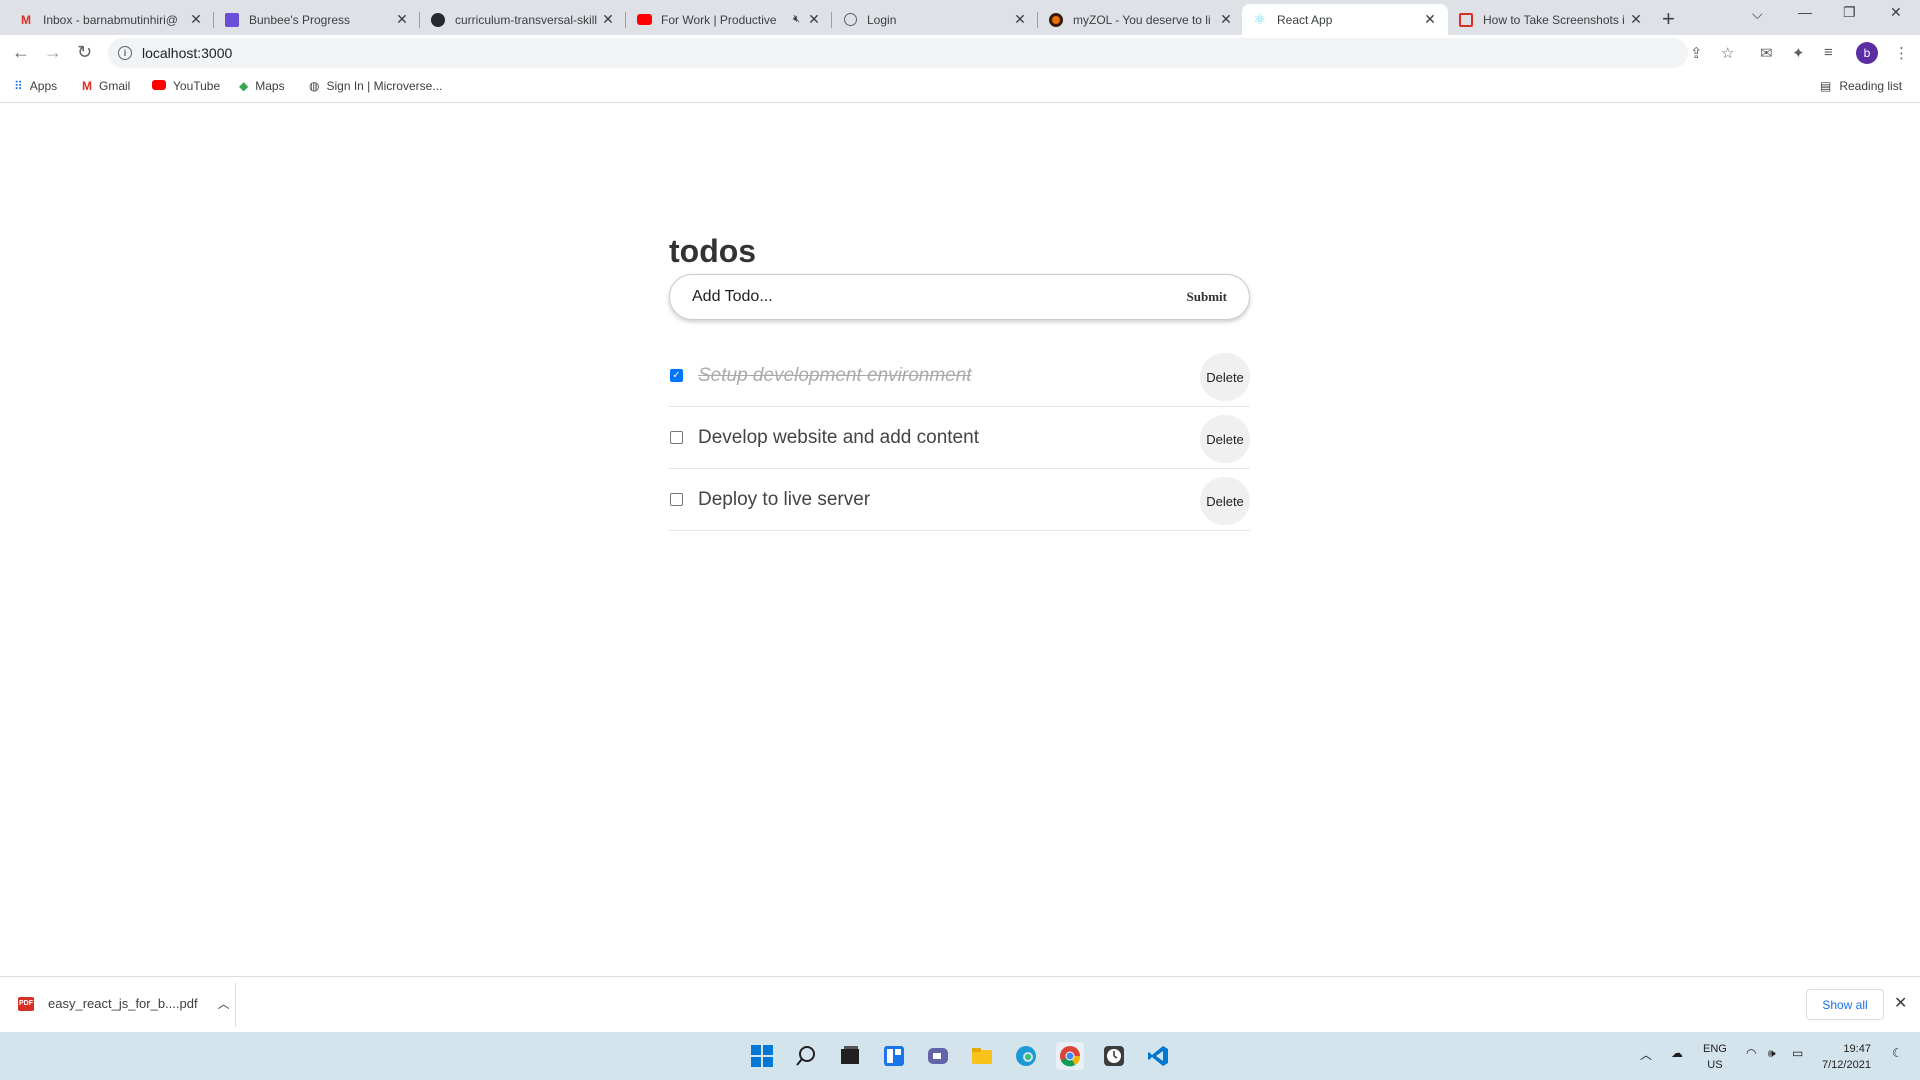 The height and width of the screenshot is (1080, 1920). What do you see at coordinates (1260, 19) in the screenshot?
I see `react-icon: ⚛` at bounding box center [1260, 19].